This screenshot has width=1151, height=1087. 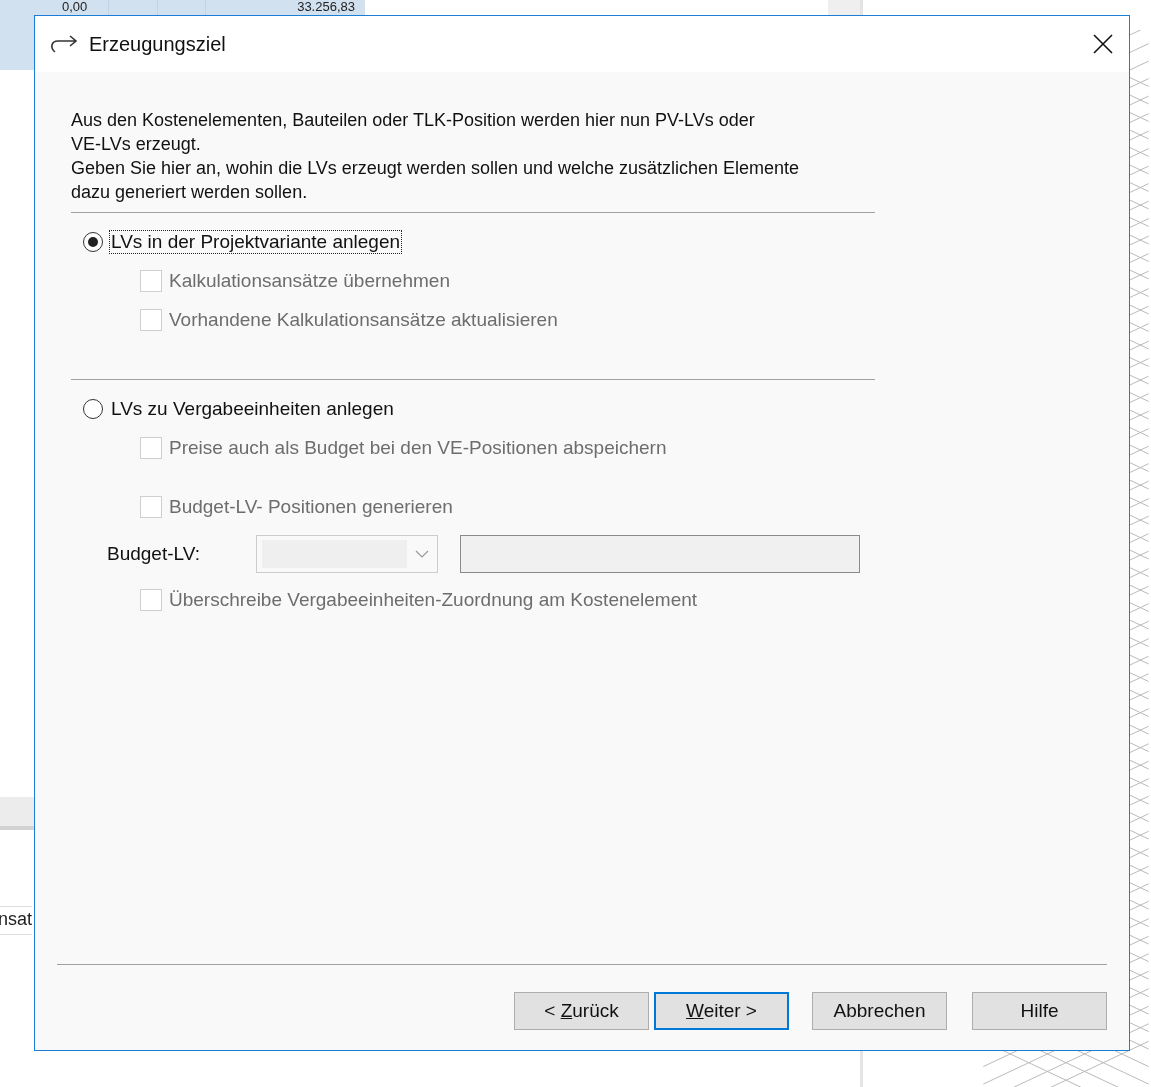 What do you see at coordinates (879, 1011) in the screenshot?
I see `dialog-button: Abbrechen` at bounding box center [879, 1011].